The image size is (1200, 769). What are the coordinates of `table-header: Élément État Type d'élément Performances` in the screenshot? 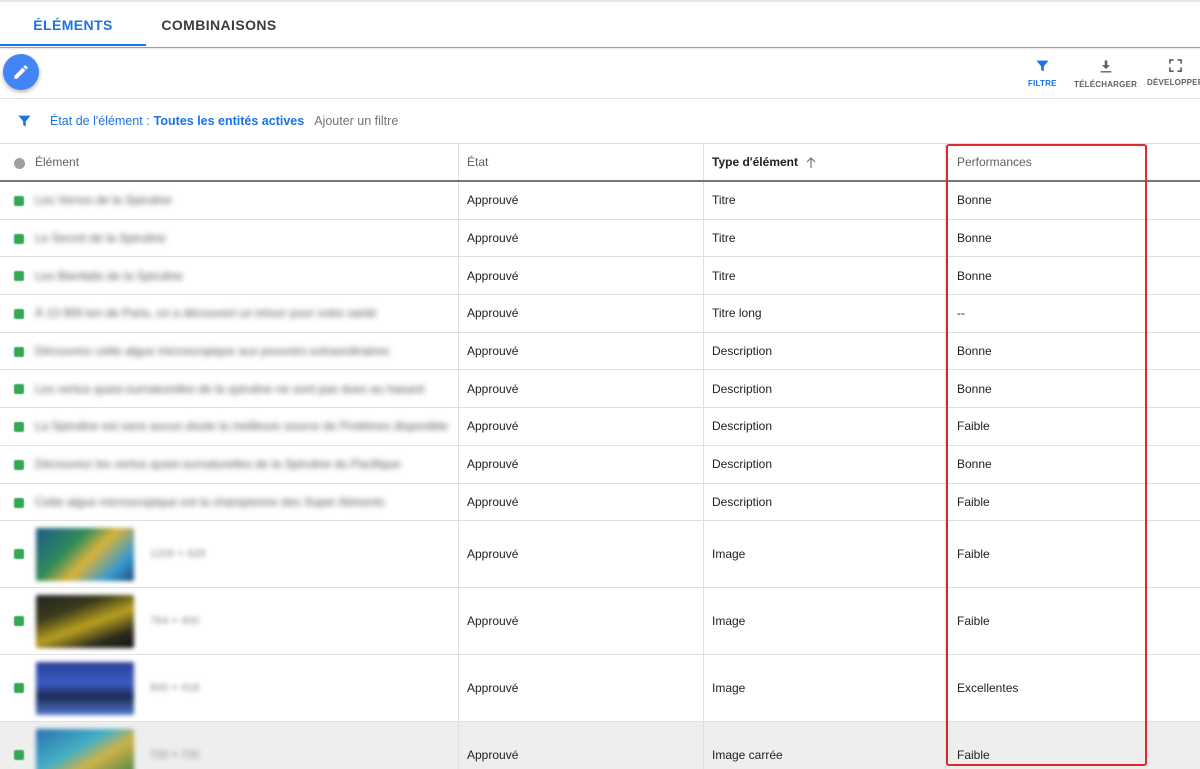 It's located at (600, 163).